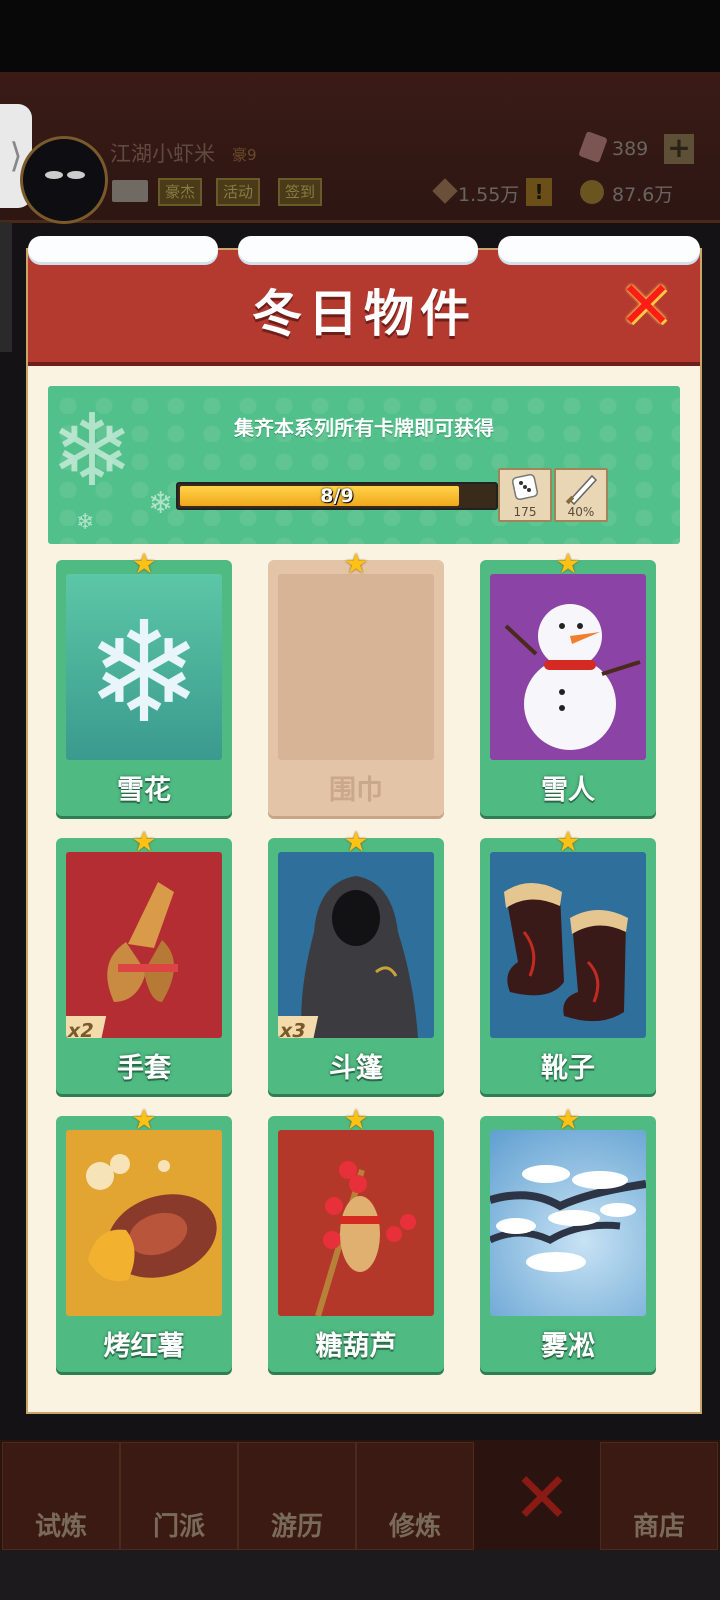 The width and height of the screenshot is (720, 1600). I want to click on card-scarf: ★ 围巾, so click(356, 683).